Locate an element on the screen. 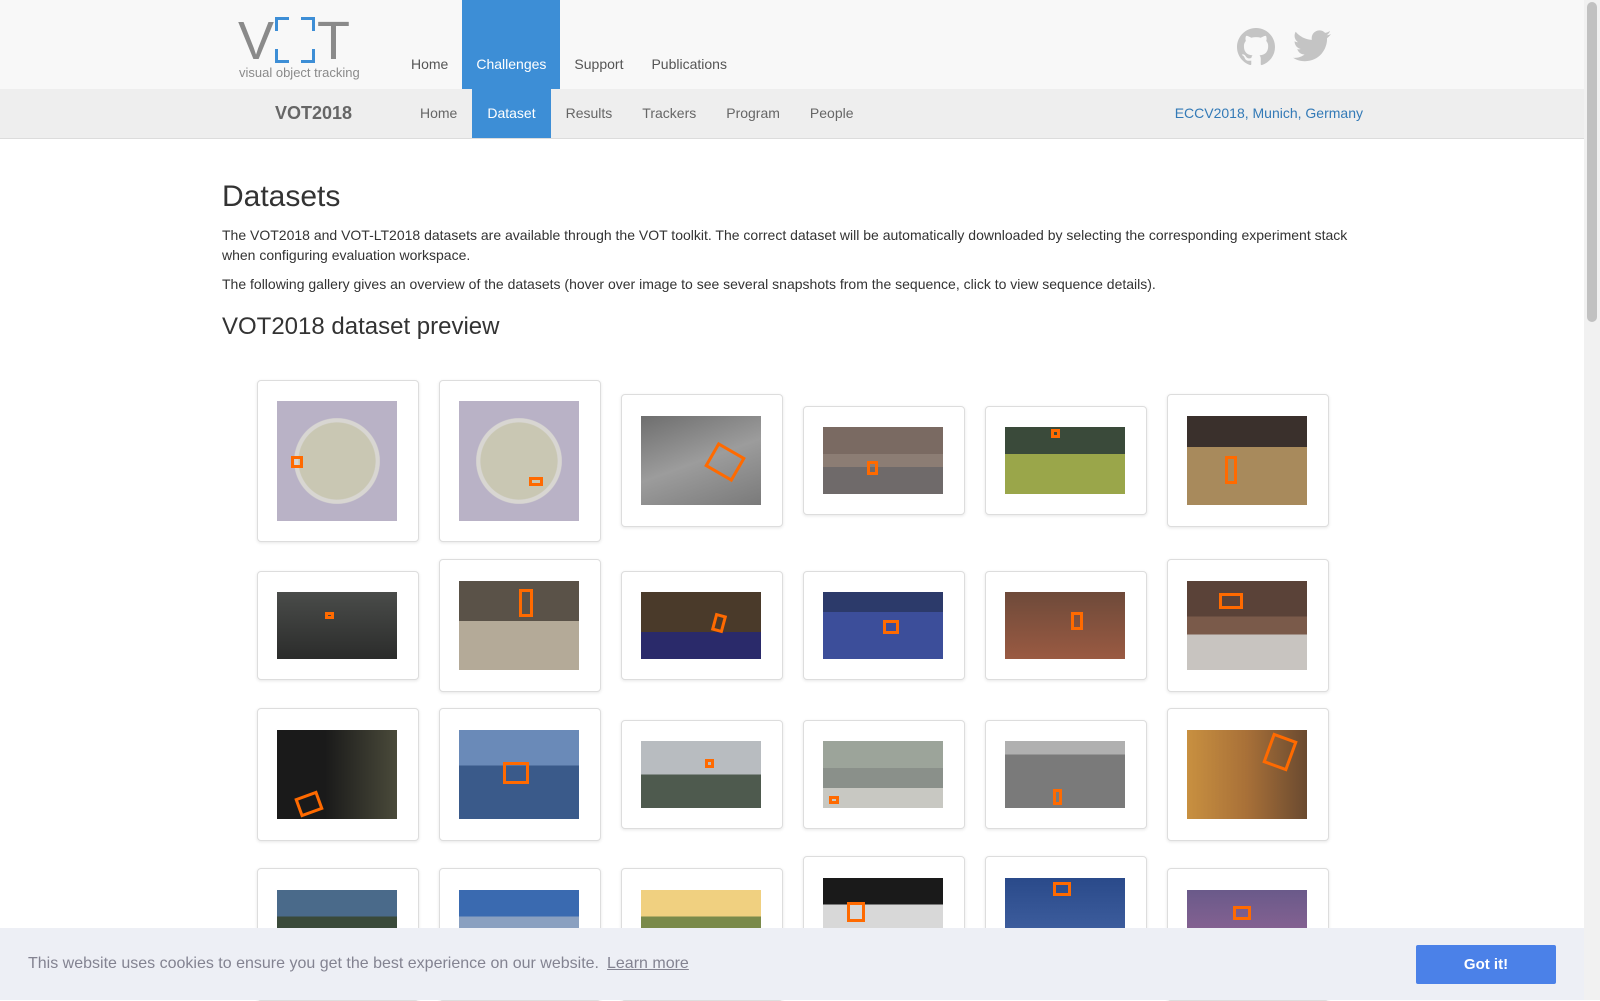  vot-logo: VT visual object tracking is located at coordinates (303, 49).